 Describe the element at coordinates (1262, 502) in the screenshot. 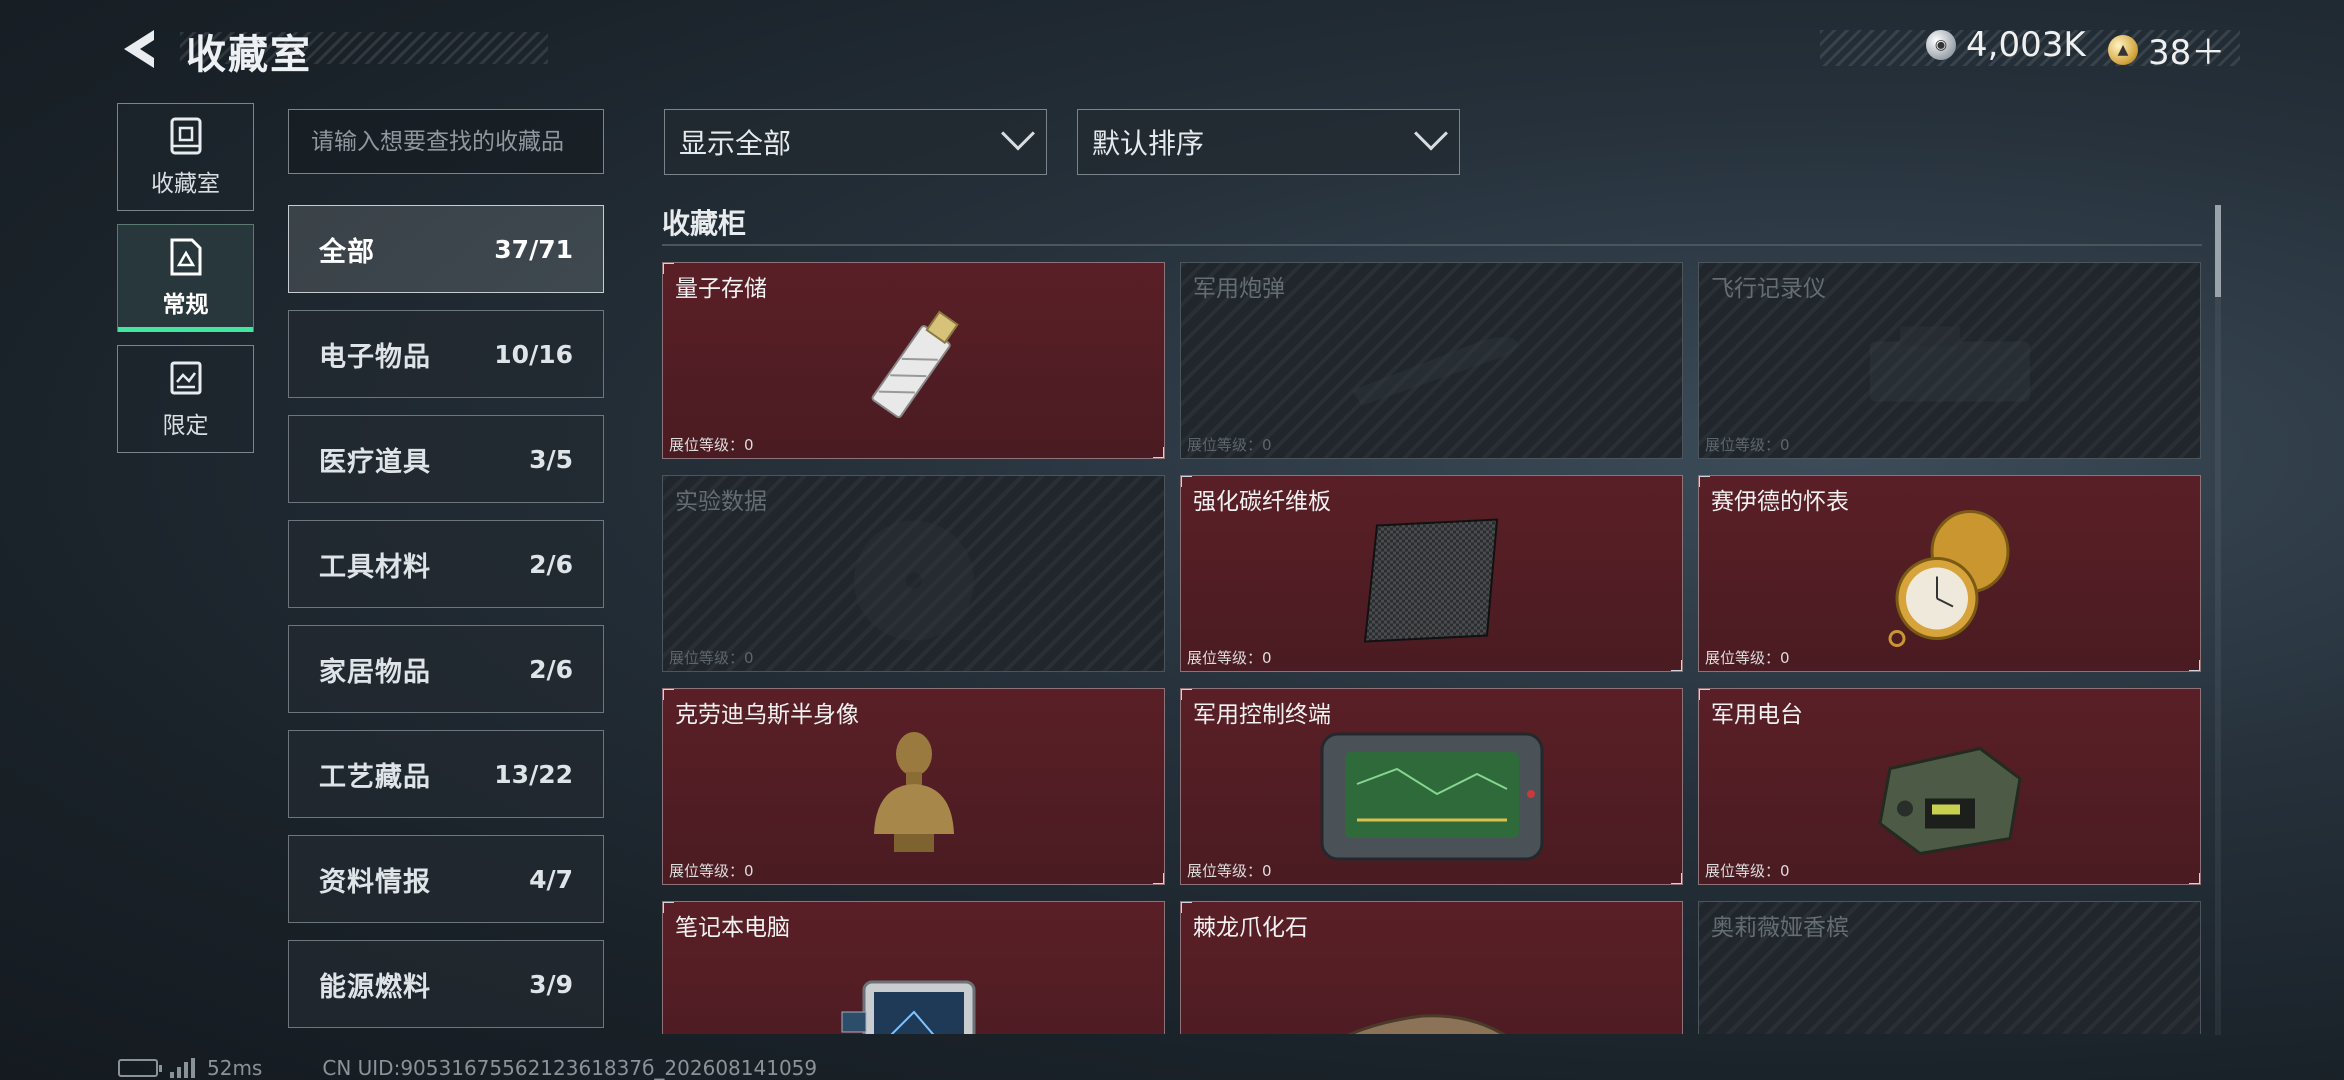

I see `item-name: 强化碳纤维板` at that location.